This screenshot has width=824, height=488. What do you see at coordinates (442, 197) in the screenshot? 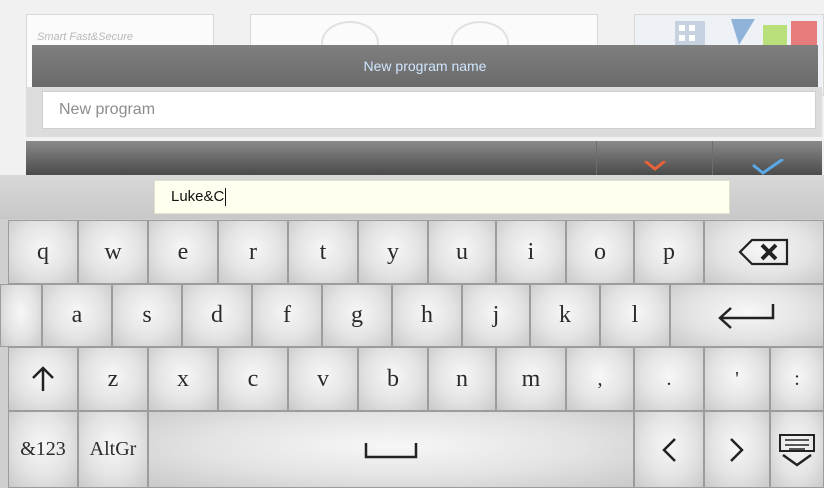
I see `keyboard-text-field: Luke&C` at bounding box center [442, 197].